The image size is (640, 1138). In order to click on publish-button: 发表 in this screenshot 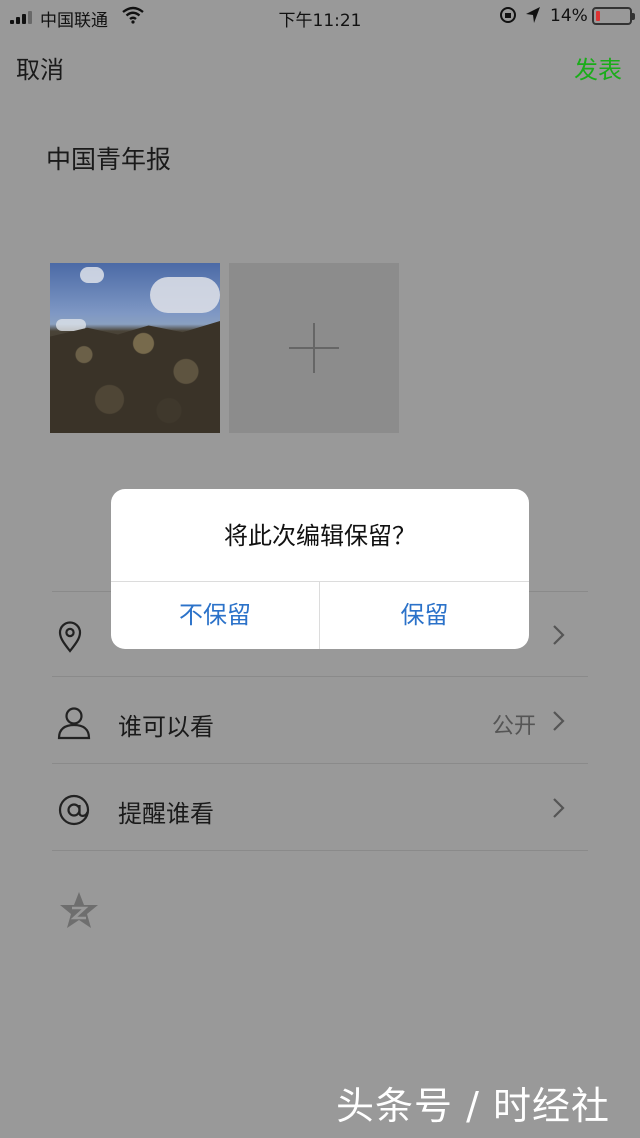, I will do `click(598, 67)`.